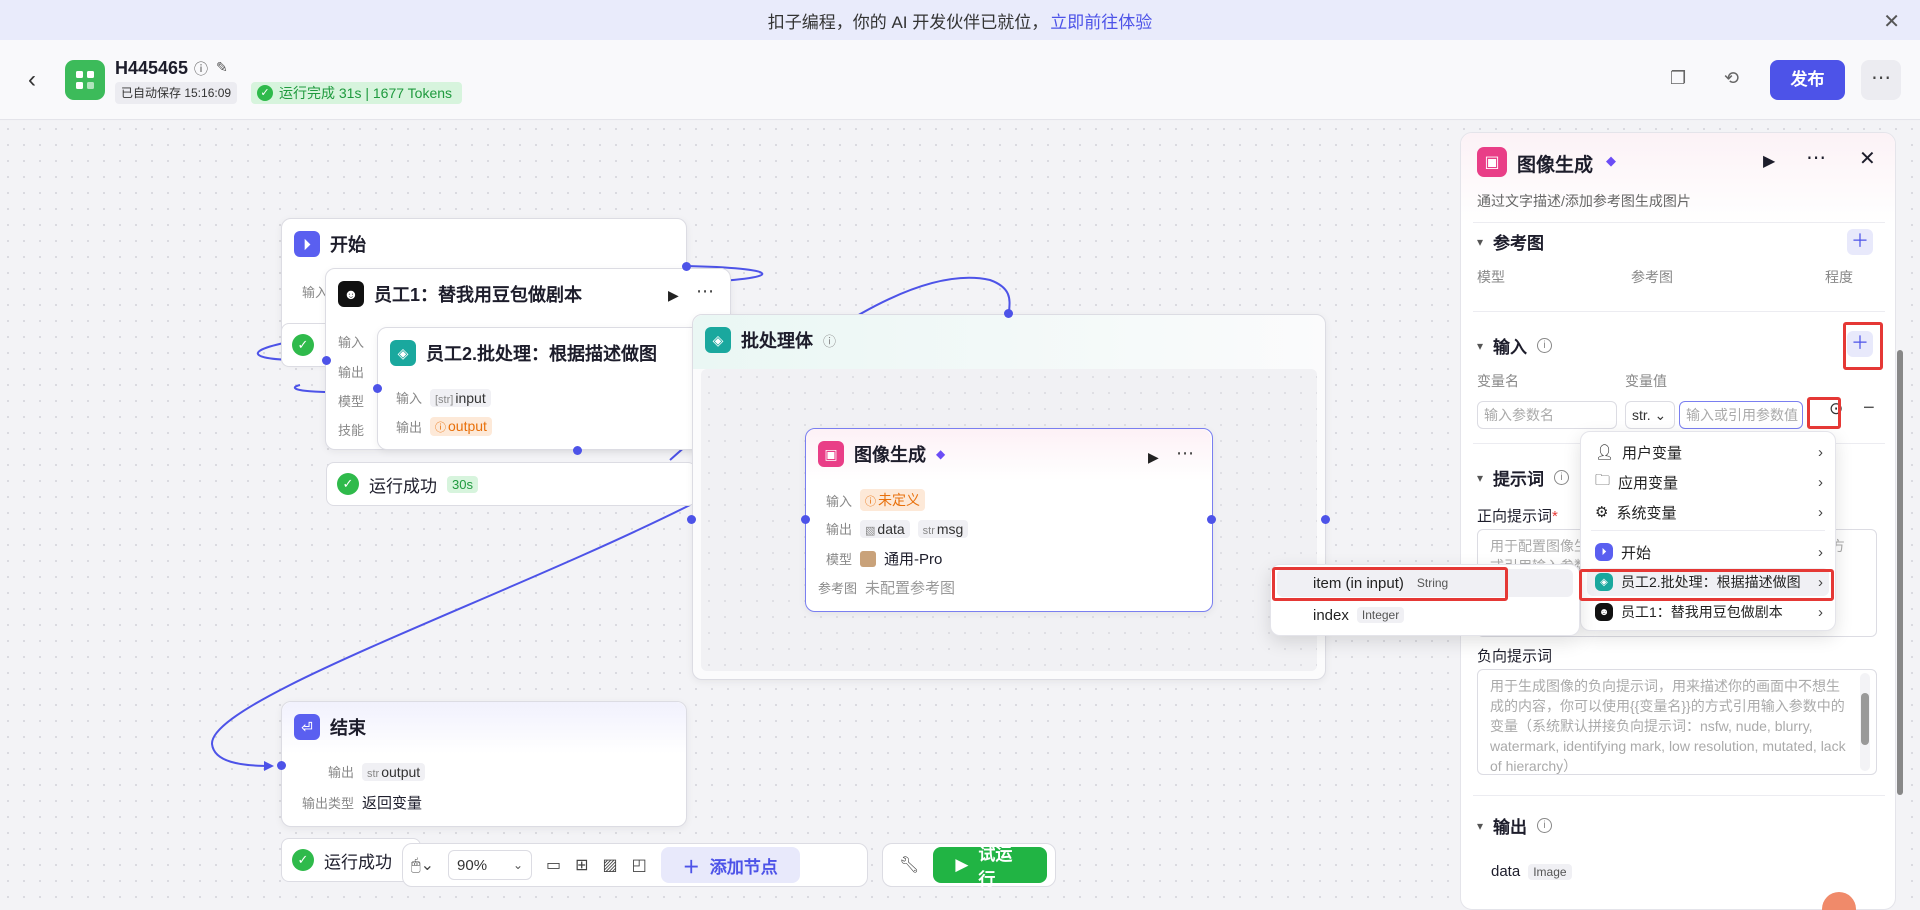  Describe the element at coordinates (1547, 415) in the screenshot. I see `var-name-input: 输入参数名` at that location.